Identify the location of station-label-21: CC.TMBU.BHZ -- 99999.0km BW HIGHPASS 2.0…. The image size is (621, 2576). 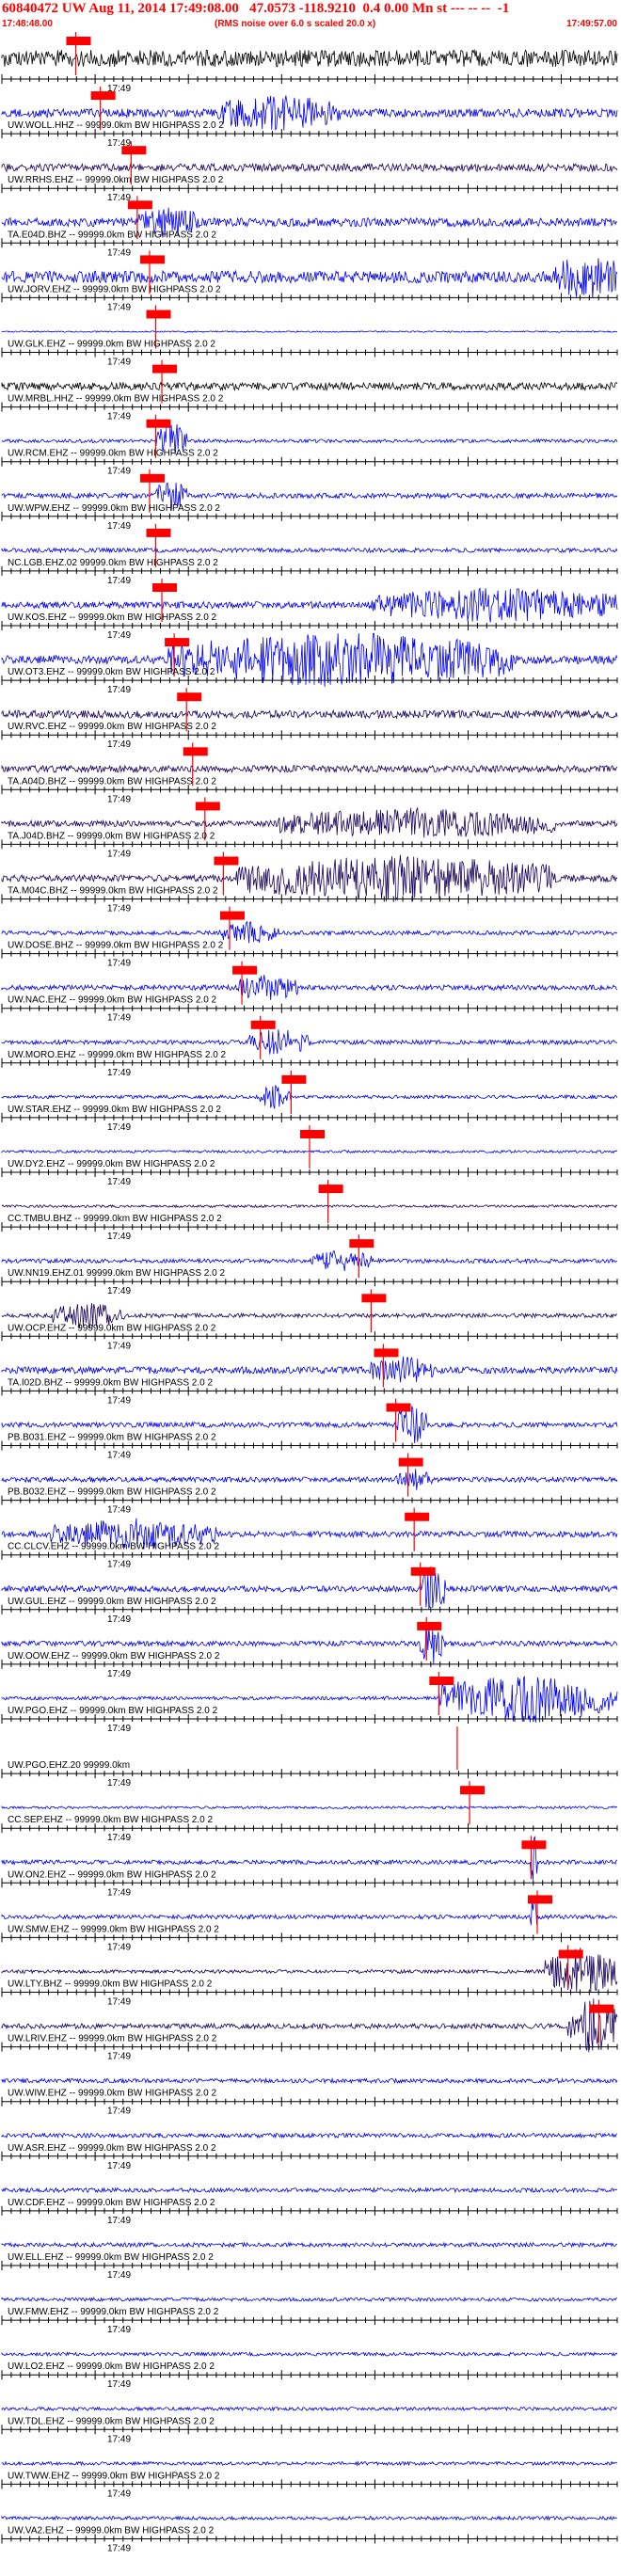
(115, 1219).